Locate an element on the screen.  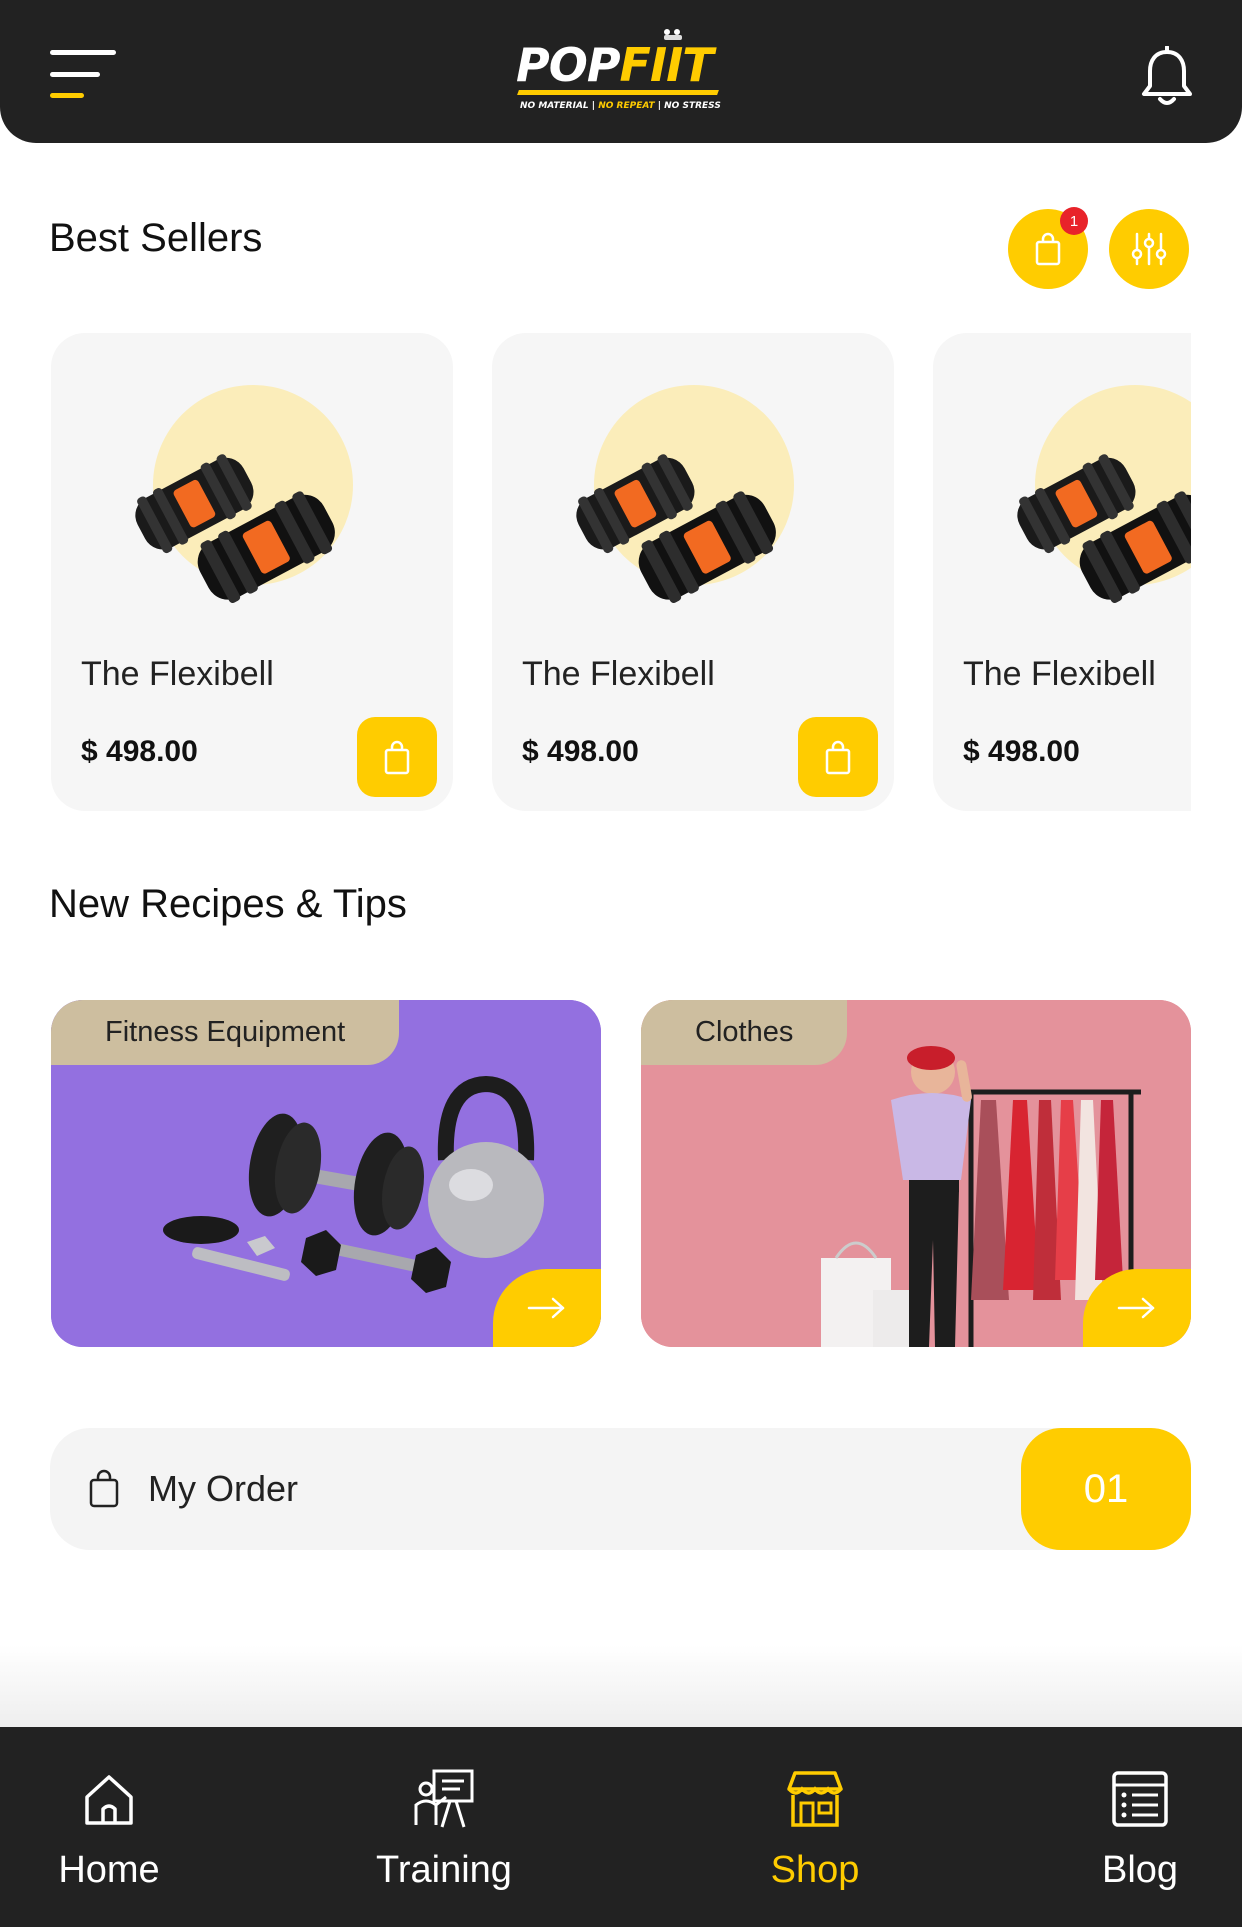
nav-label: Home is located at coordinates (109, 1870).